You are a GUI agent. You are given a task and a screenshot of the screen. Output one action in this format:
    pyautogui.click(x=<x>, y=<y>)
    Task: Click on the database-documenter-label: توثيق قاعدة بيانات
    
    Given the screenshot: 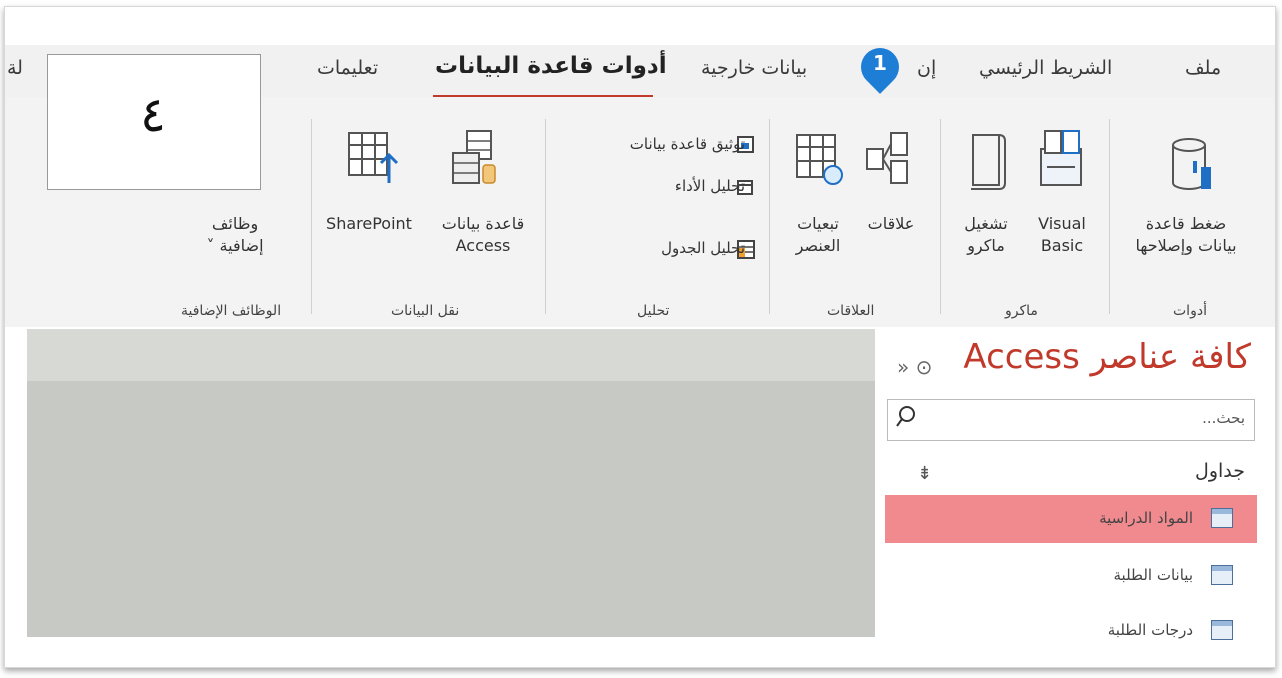 What is the action you would take?
    pyautogui.click(x=687, y=144)
    